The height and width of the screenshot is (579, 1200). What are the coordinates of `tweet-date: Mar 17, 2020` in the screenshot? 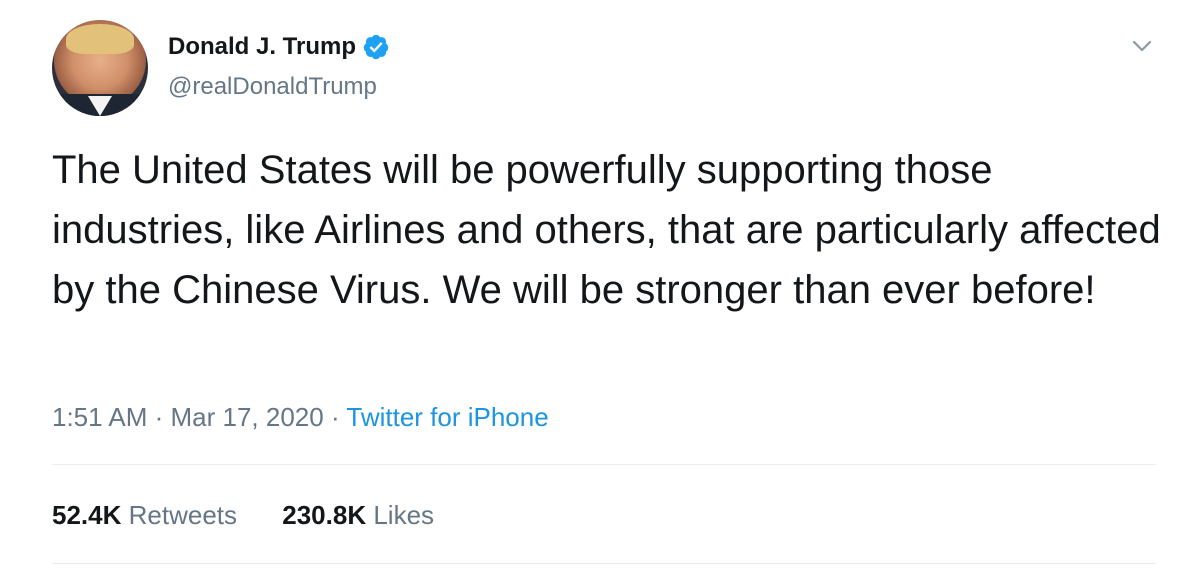 It's located at (247, 417).